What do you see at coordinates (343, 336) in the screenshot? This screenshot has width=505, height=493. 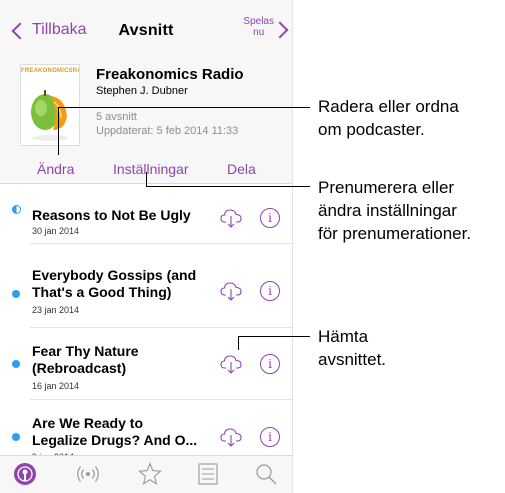 I see `download-callout-line1: Hämta` at bounding box center [343, 336].